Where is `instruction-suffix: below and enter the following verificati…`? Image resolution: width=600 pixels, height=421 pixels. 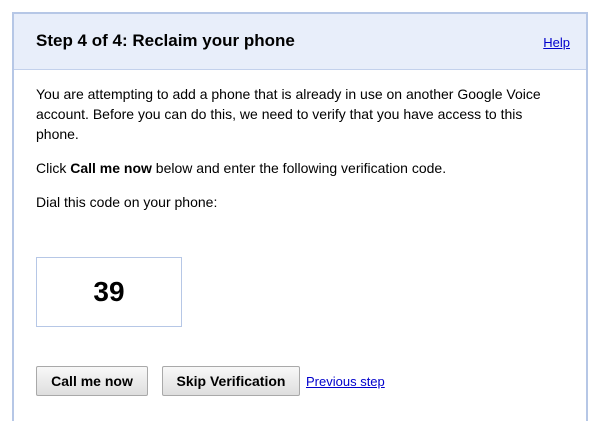 instruction-suffix: below and enter the following verificati… is located at coordinates (299, 168).